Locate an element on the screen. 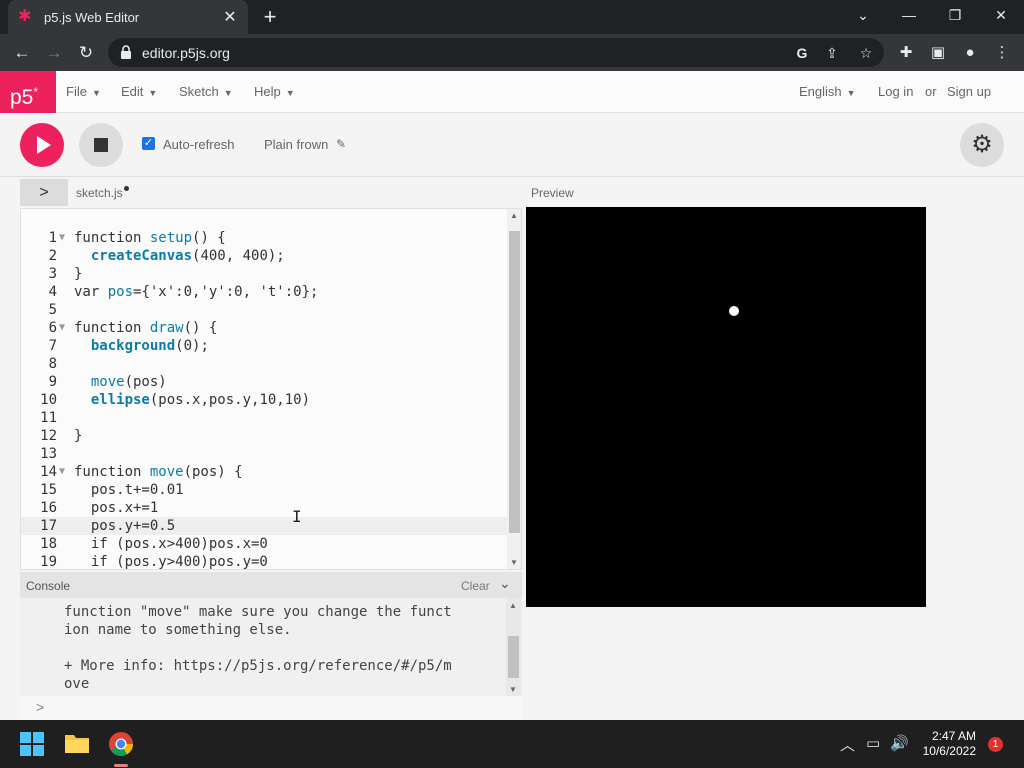 This screenshot has width=1024, height=768. back-button: ← is located at coordinates (22, 53).